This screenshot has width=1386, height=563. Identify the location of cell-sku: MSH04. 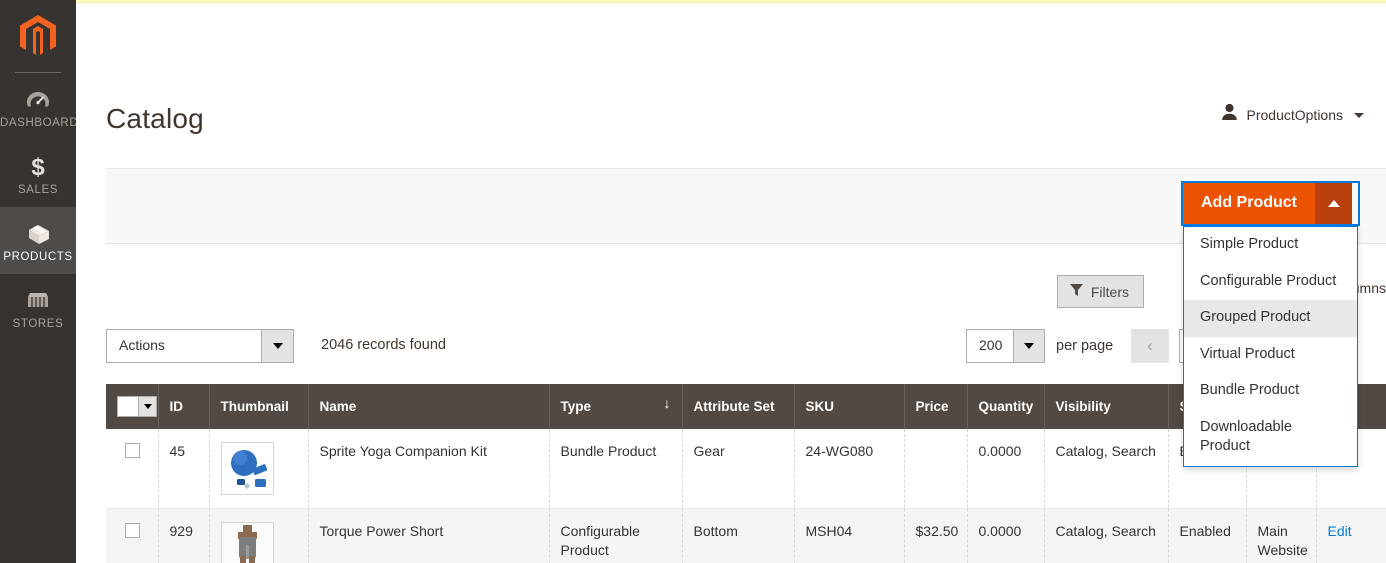
(849, 535).